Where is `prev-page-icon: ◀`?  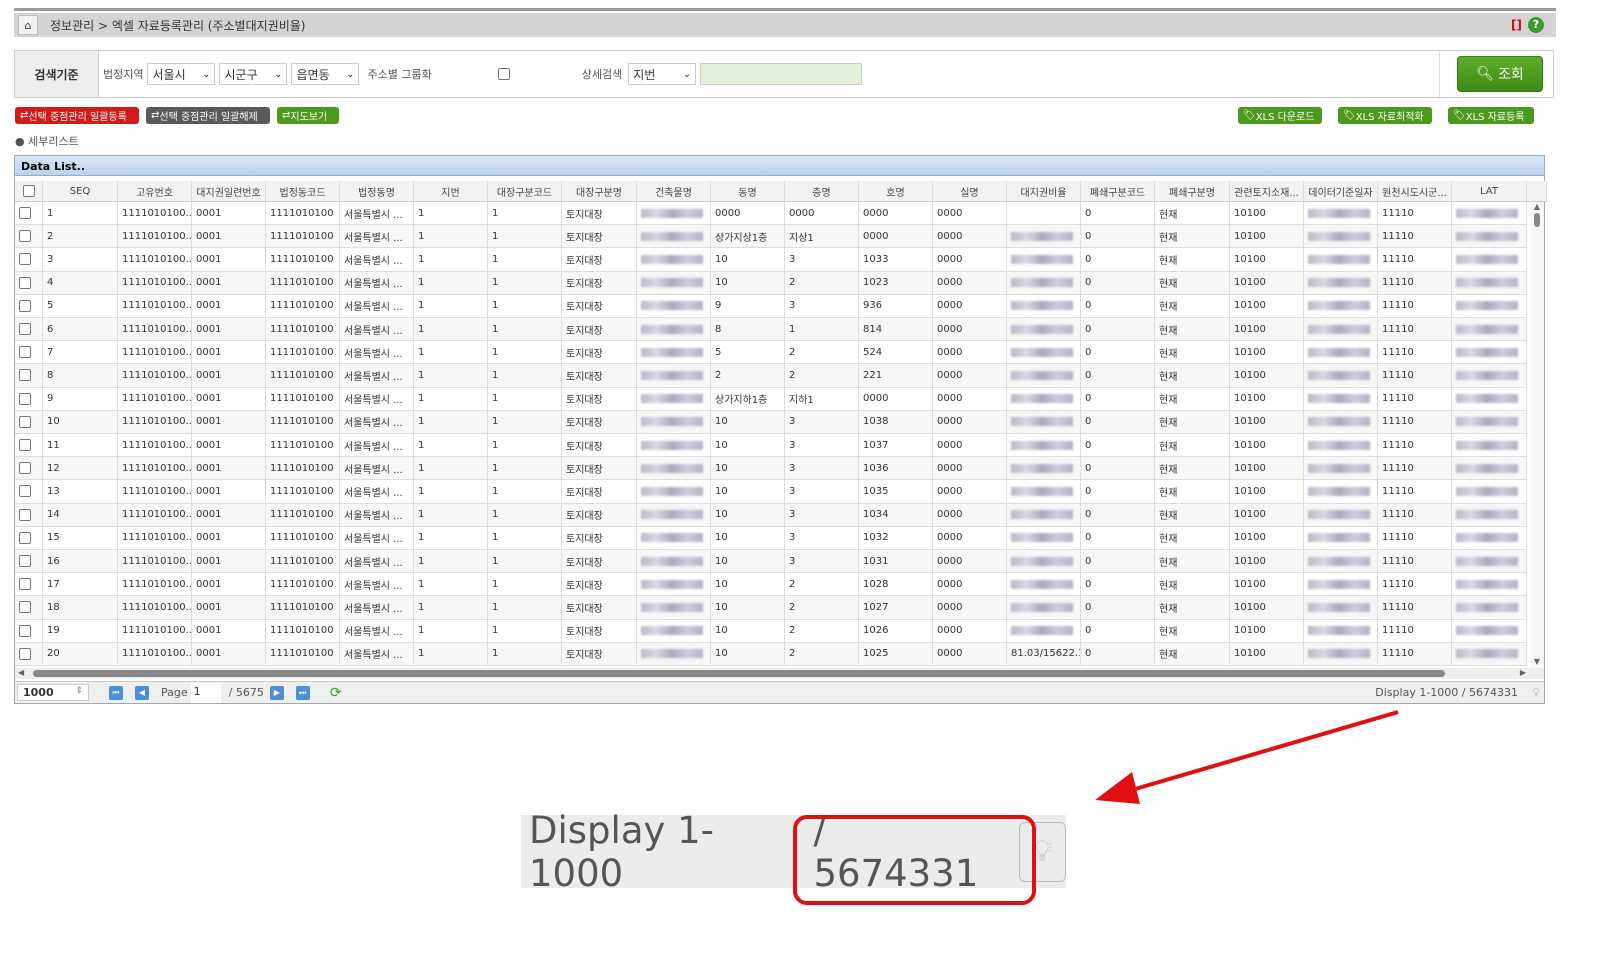
prev-page-icon: ◀ is located at coordinates (142, 692).